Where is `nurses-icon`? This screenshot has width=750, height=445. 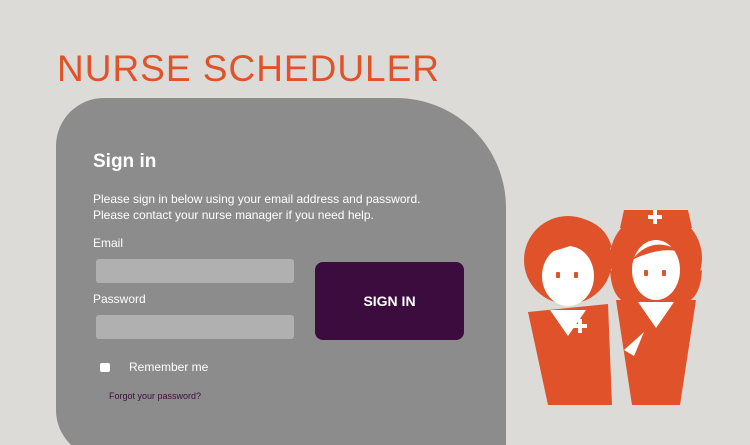 nurses-icon is located at coordinates (613, 307).